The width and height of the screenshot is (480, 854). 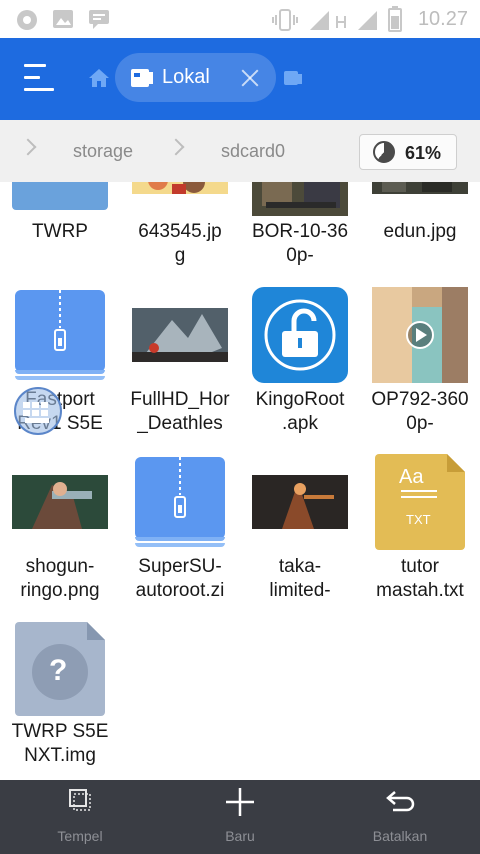 I want to click on file-item-bor: BOR-10-36 0p-, so click(x=300, y=227).